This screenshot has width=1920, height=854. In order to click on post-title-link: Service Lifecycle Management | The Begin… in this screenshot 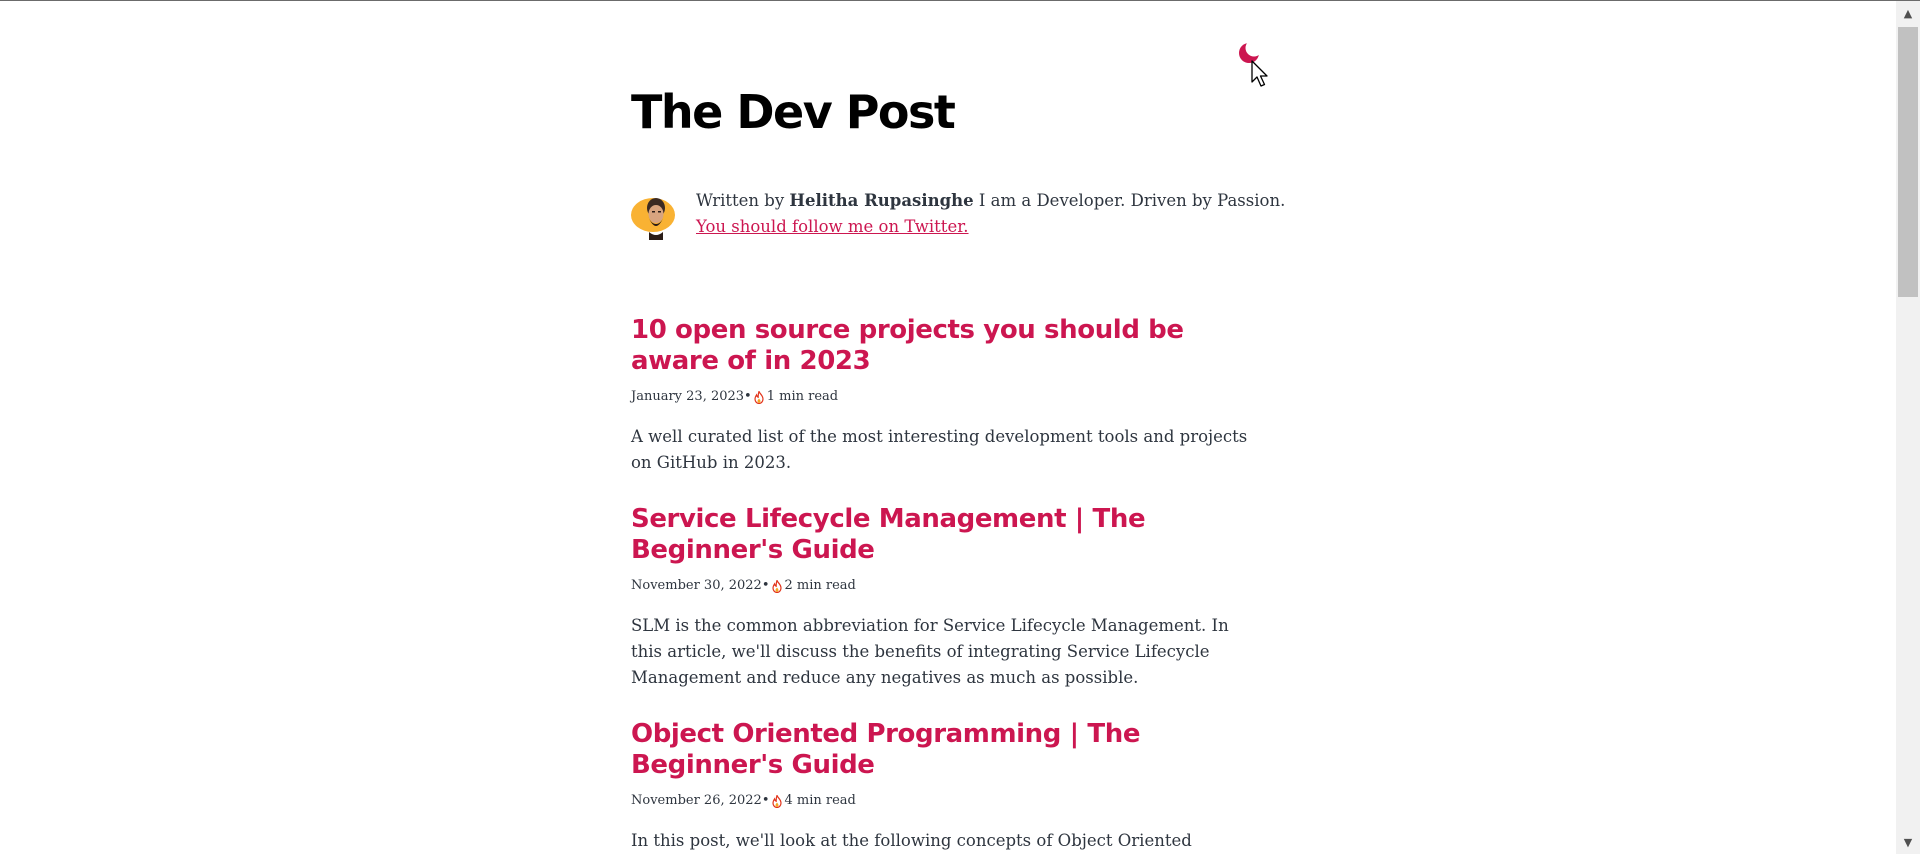, I will do `click(944, 535)`.